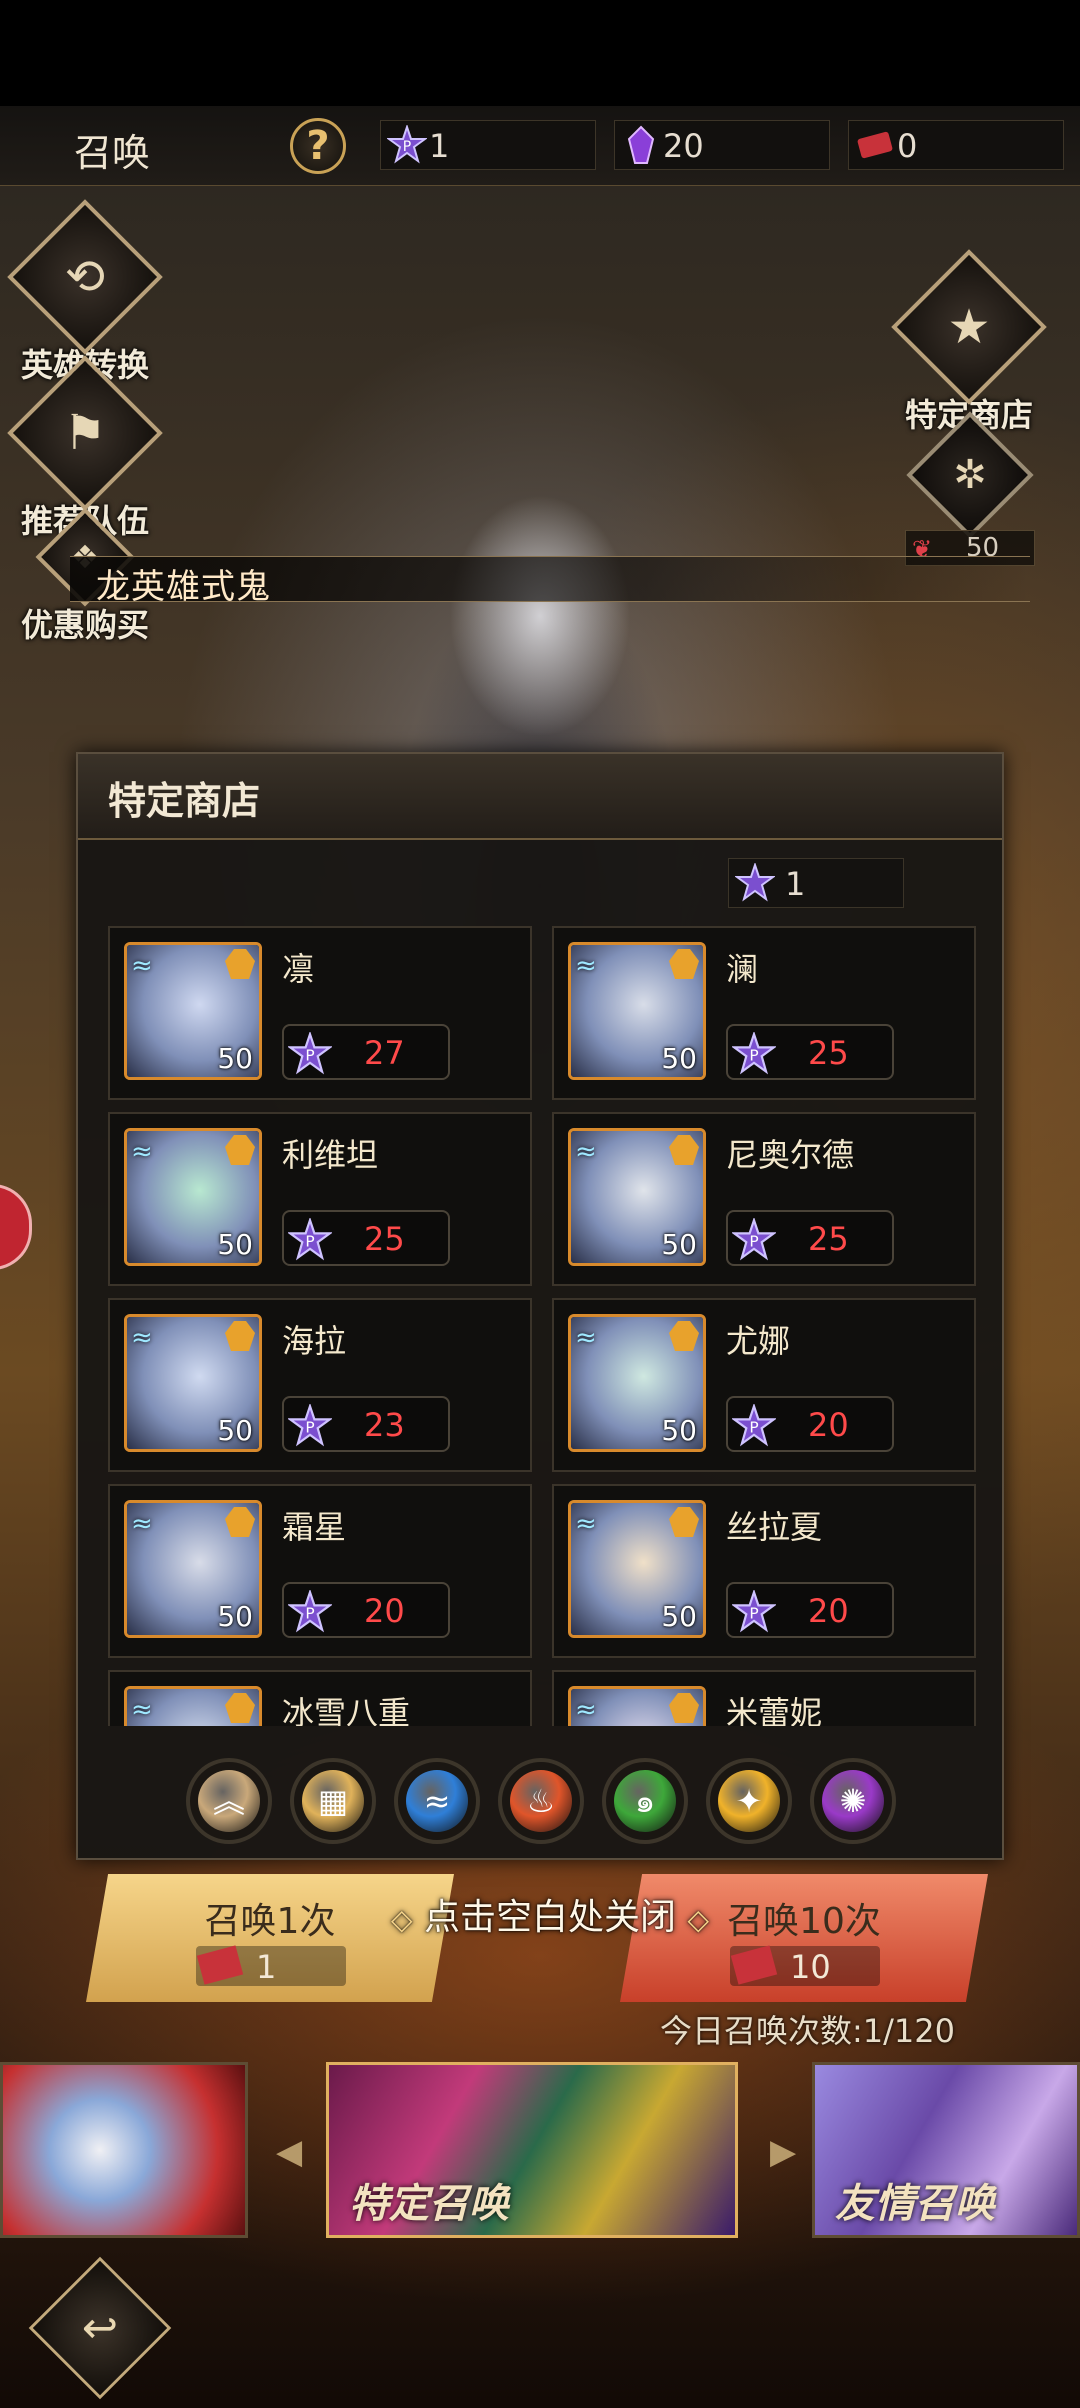  Describe the element at coordinates (764, 1199) in the screenshot. I see `hero-shop-item: ≈50 尼奥尔德 P 25` at that location.